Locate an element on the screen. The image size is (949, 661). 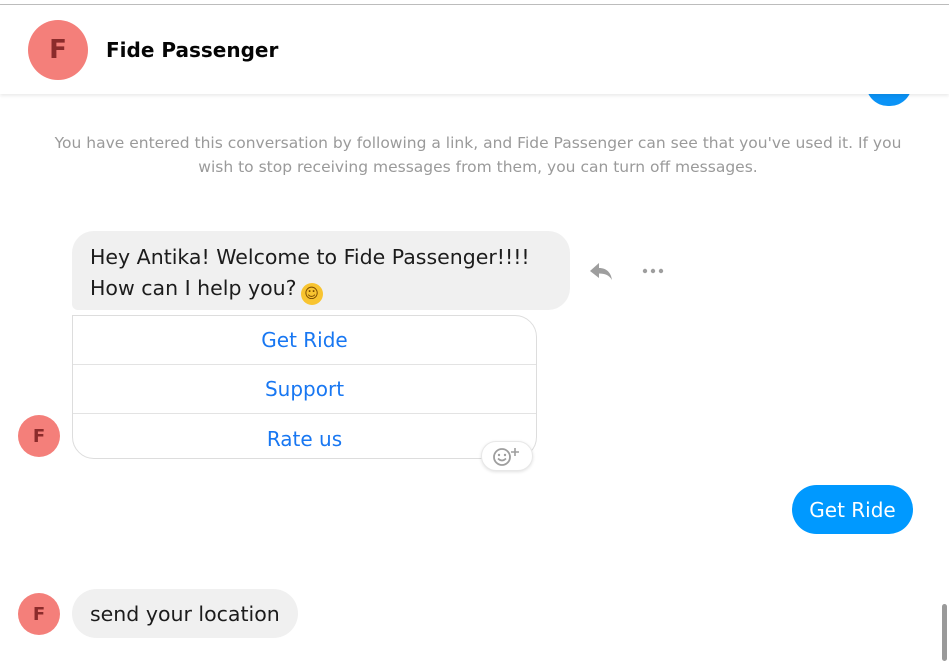
add-reaction-button is located at coordinates (507, 456).